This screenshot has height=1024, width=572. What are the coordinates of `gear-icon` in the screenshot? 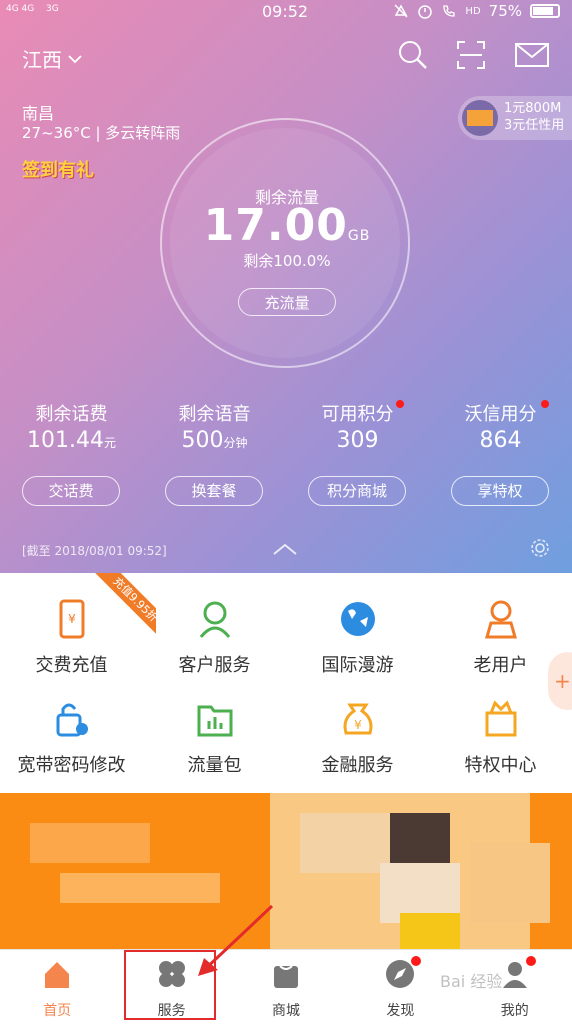 It's located at (540, 548).